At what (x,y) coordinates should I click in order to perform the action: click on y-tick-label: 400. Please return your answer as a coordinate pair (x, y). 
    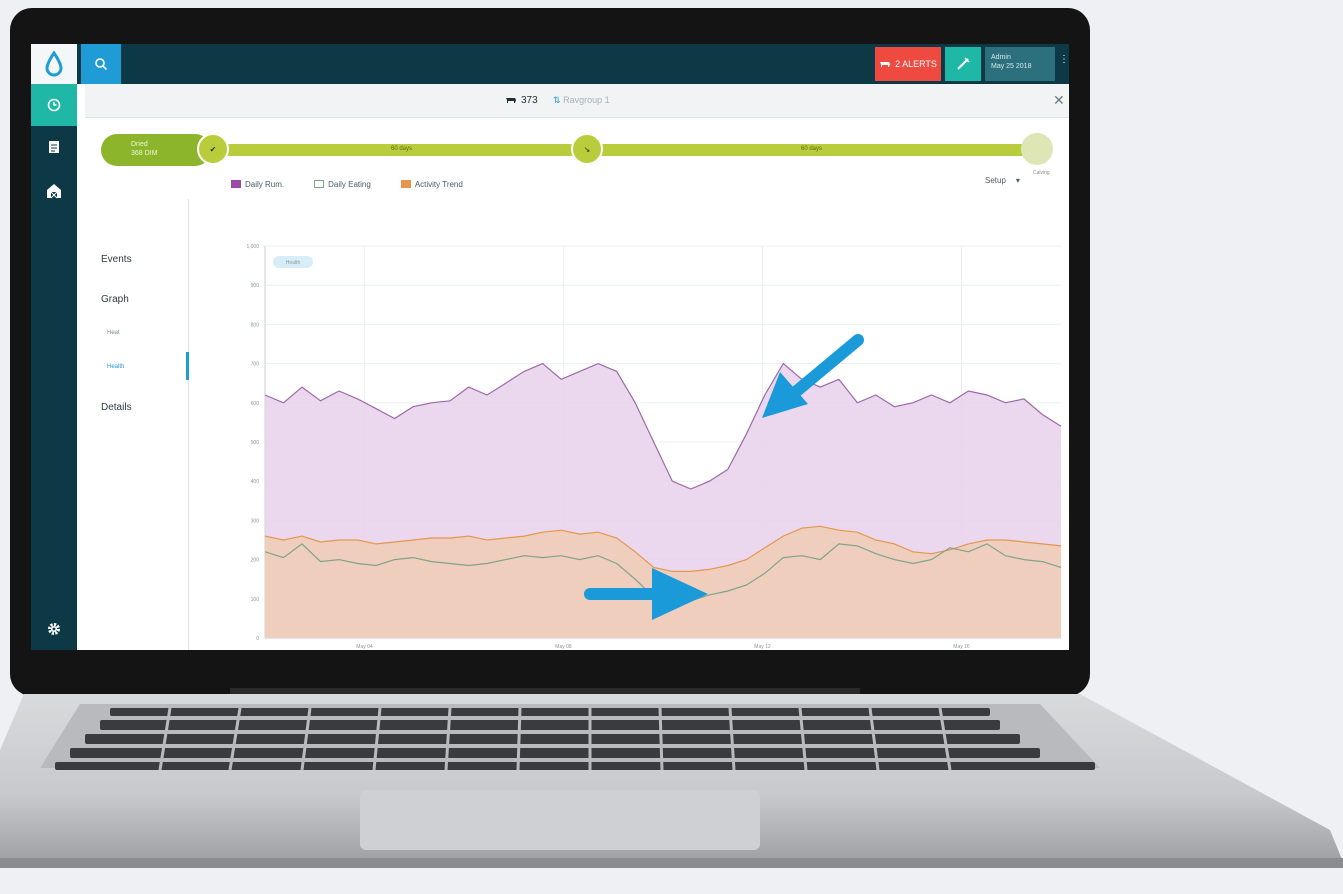
    Looking at the image, I should click on (255, 482).